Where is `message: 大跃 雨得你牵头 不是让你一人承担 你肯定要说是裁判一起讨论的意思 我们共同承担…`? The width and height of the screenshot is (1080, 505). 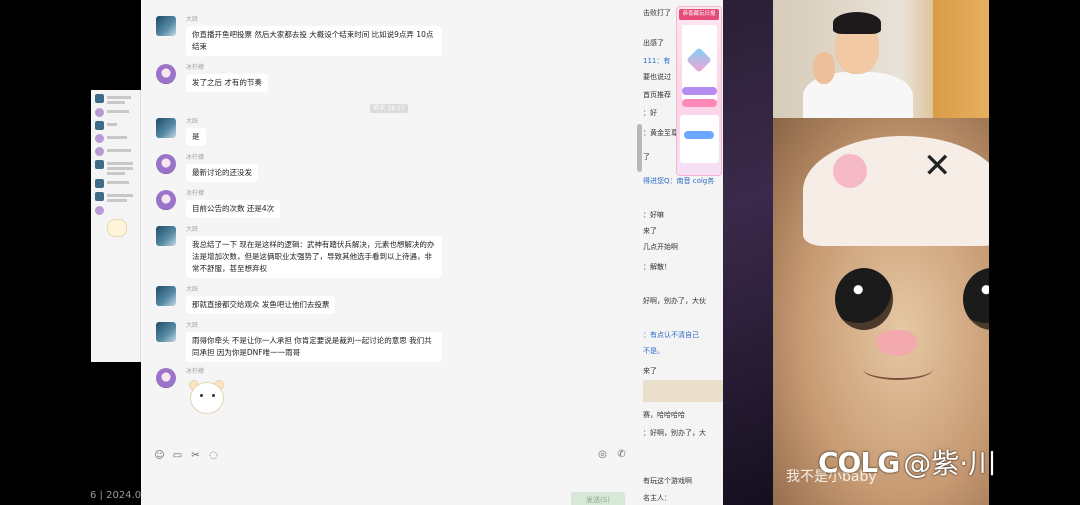
message: 大跃 雨得你牵头 不是让你一人承担 你肯定要说是裁判一起讨论的意思 我们共同承担… is located at coordinates (299, 342).